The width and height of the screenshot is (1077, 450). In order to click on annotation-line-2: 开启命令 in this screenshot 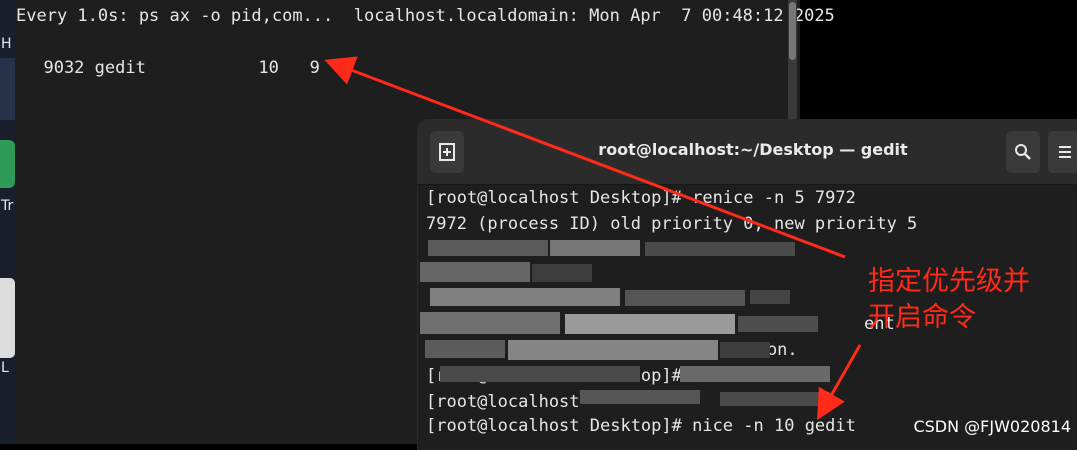, I will do `click(922, 317)`.